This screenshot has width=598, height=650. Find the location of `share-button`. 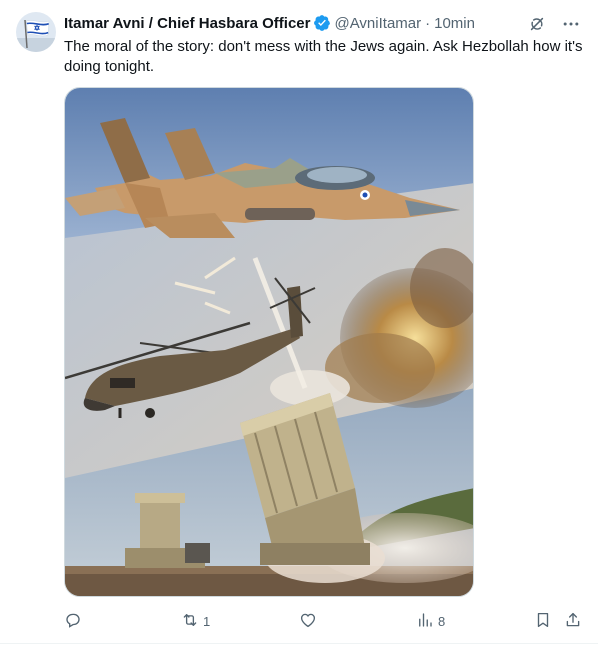

share-button is located at coordinates (573, 621).